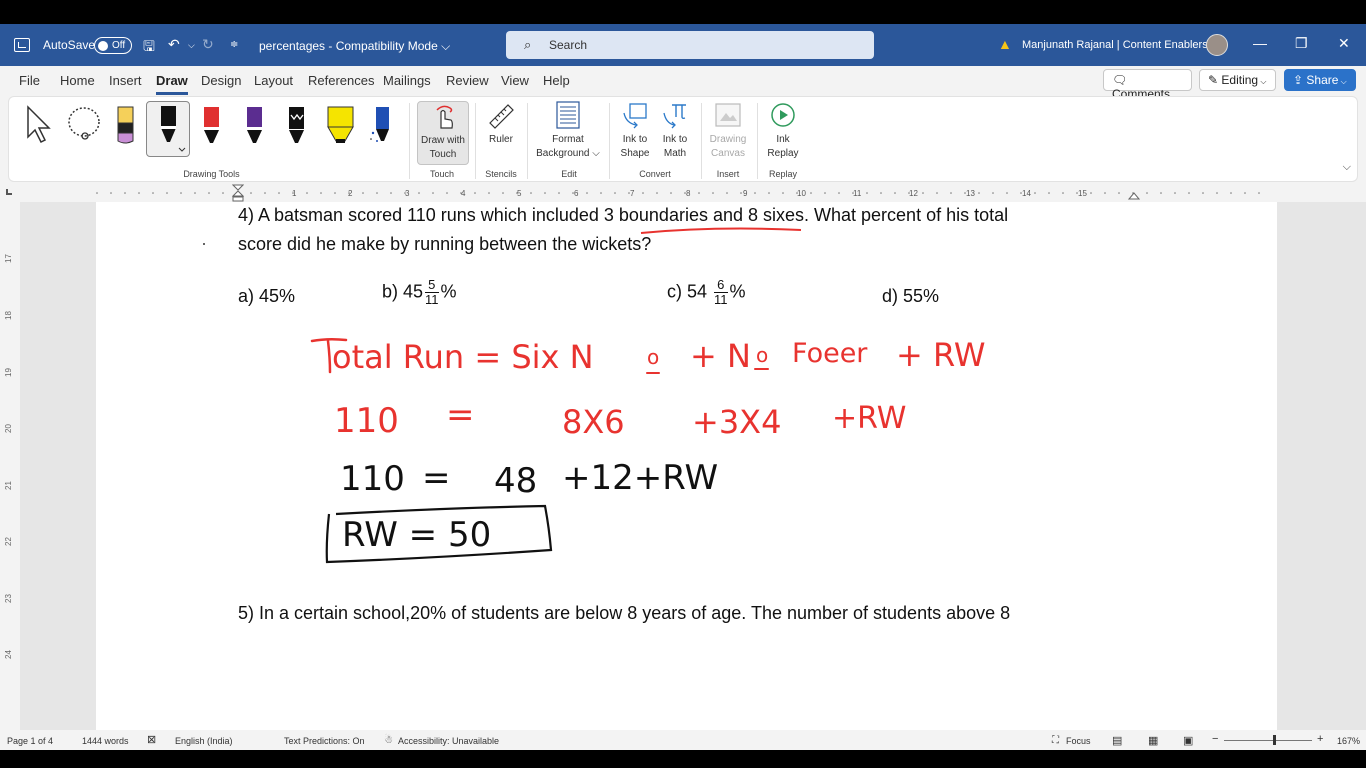  I want to click on vruler-tick: 23, so click(8, 598).